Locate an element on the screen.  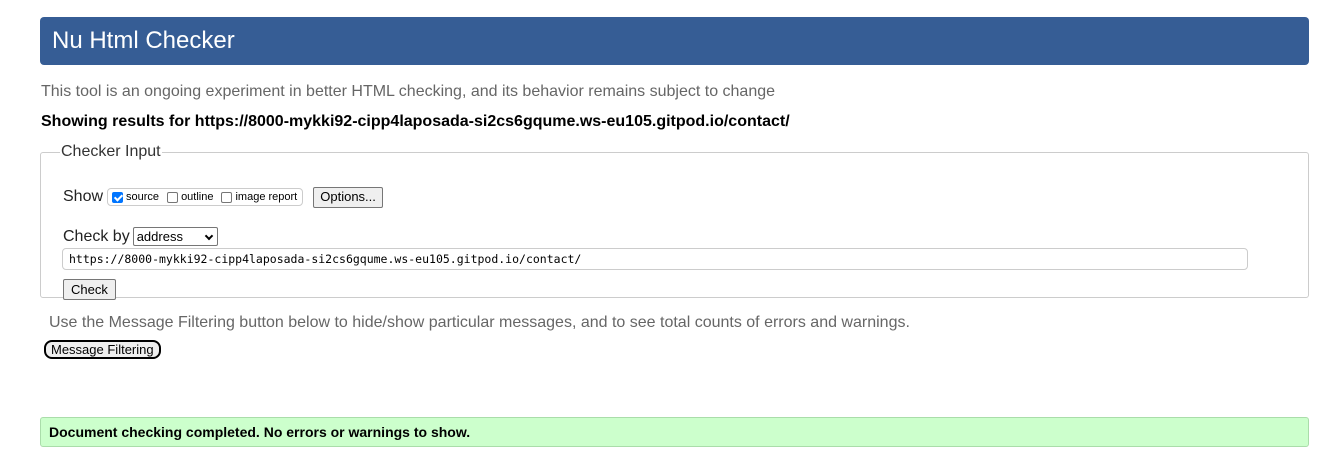
check-by-row: Check by address is located at coordinates (140, 236).